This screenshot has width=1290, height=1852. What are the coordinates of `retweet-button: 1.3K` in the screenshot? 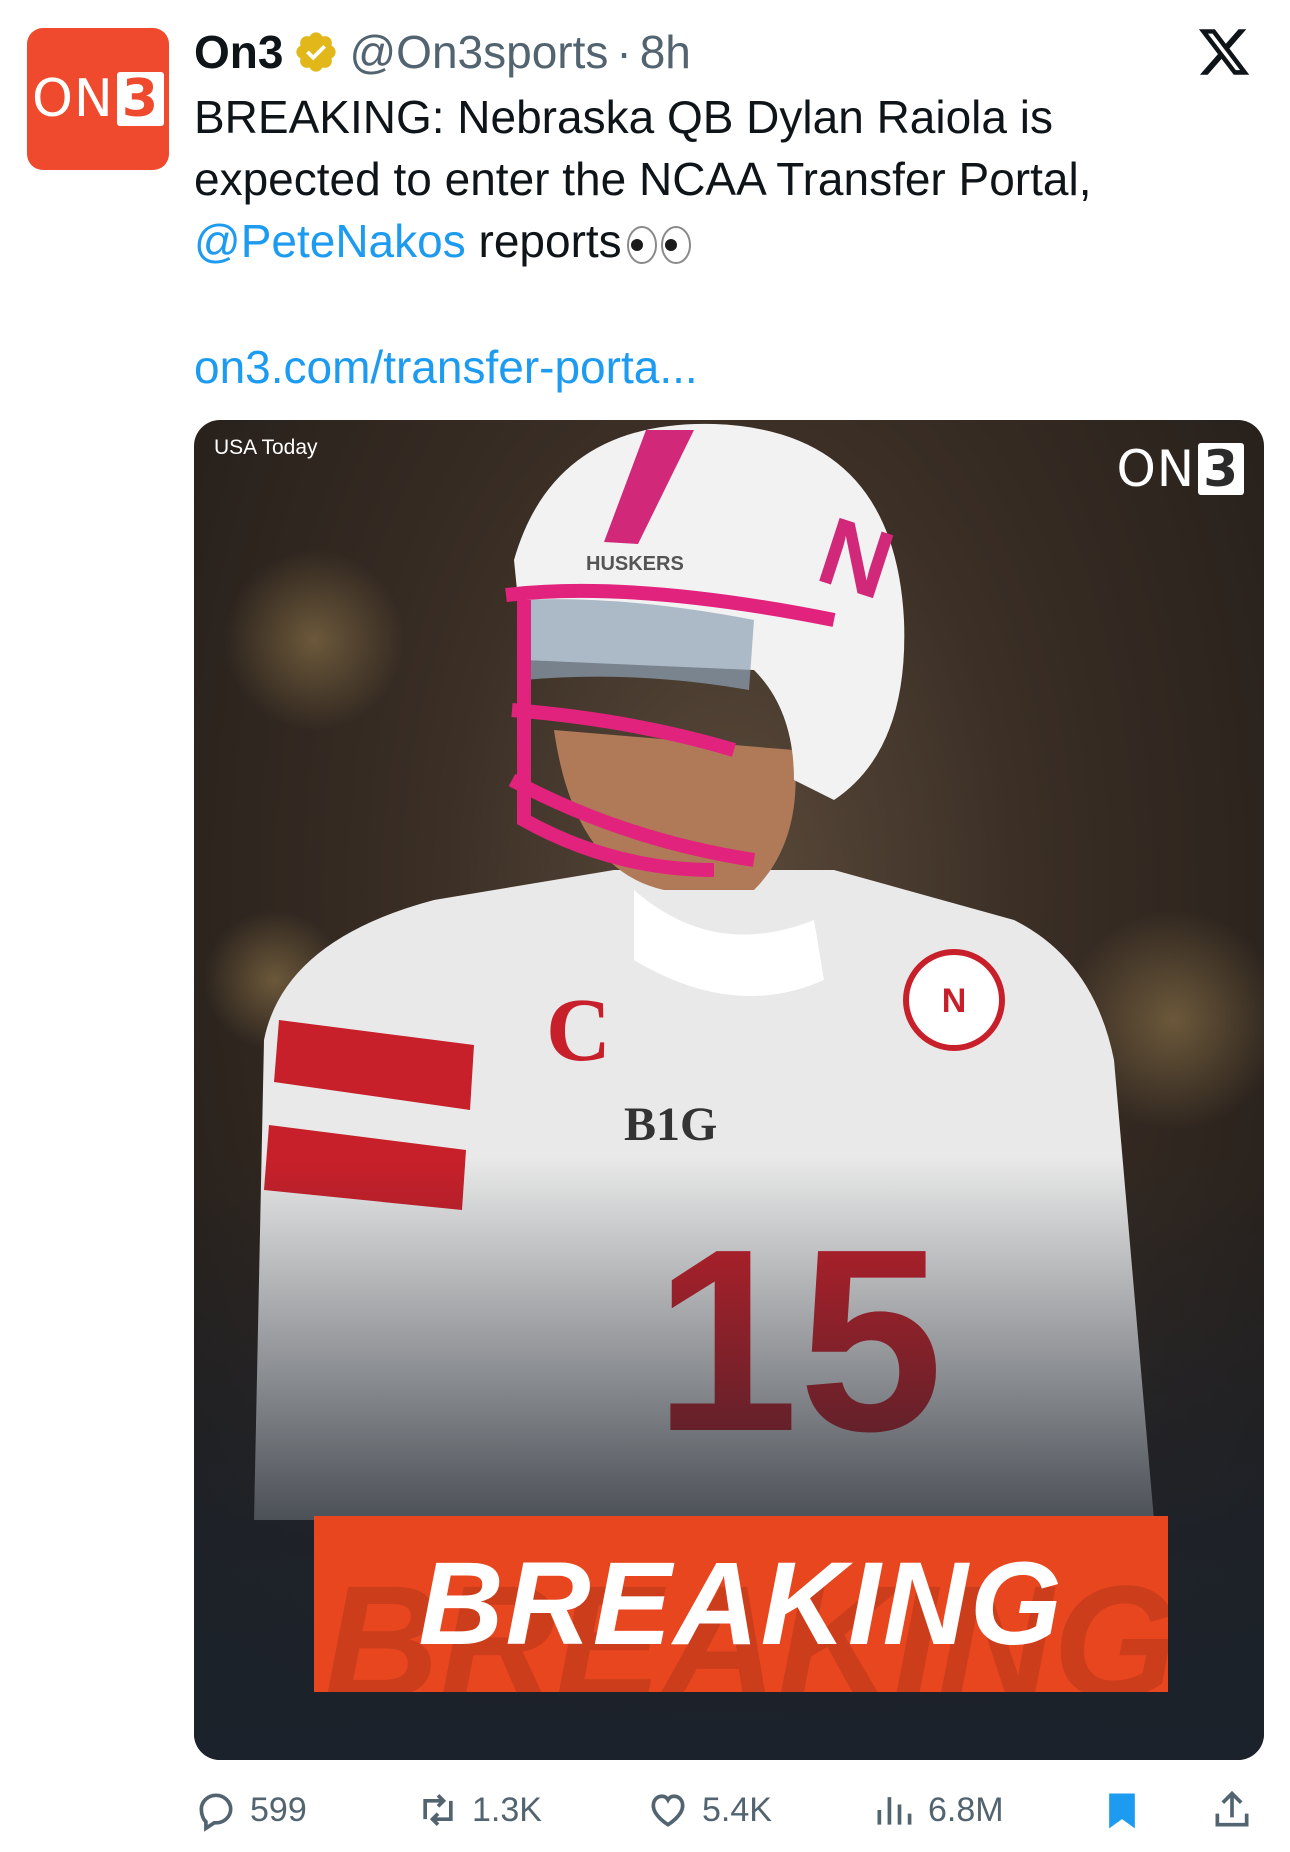 It's located at (479, 1810).